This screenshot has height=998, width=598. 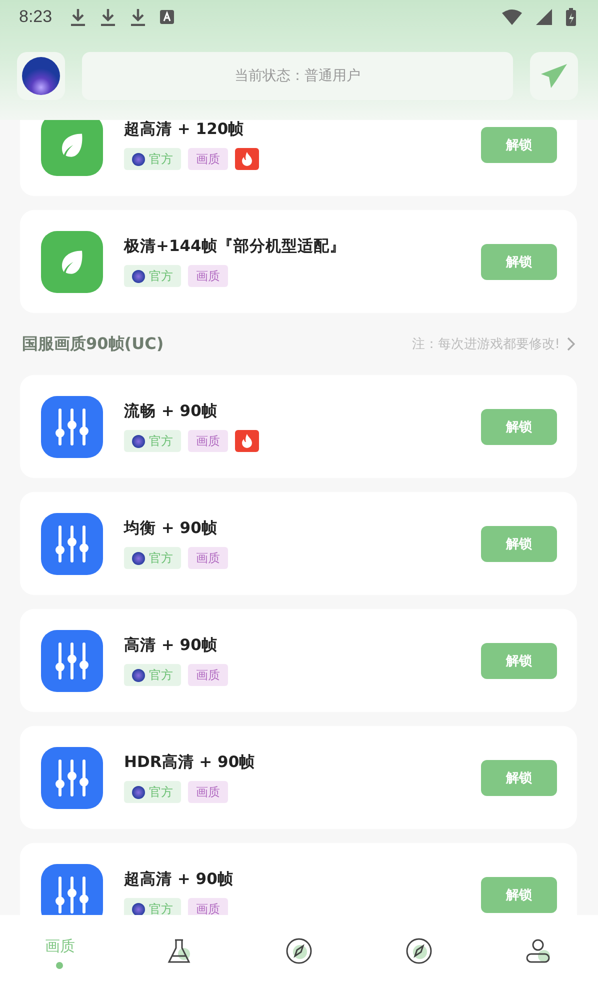 I want to click on send-button, so click(x=554, y=76).